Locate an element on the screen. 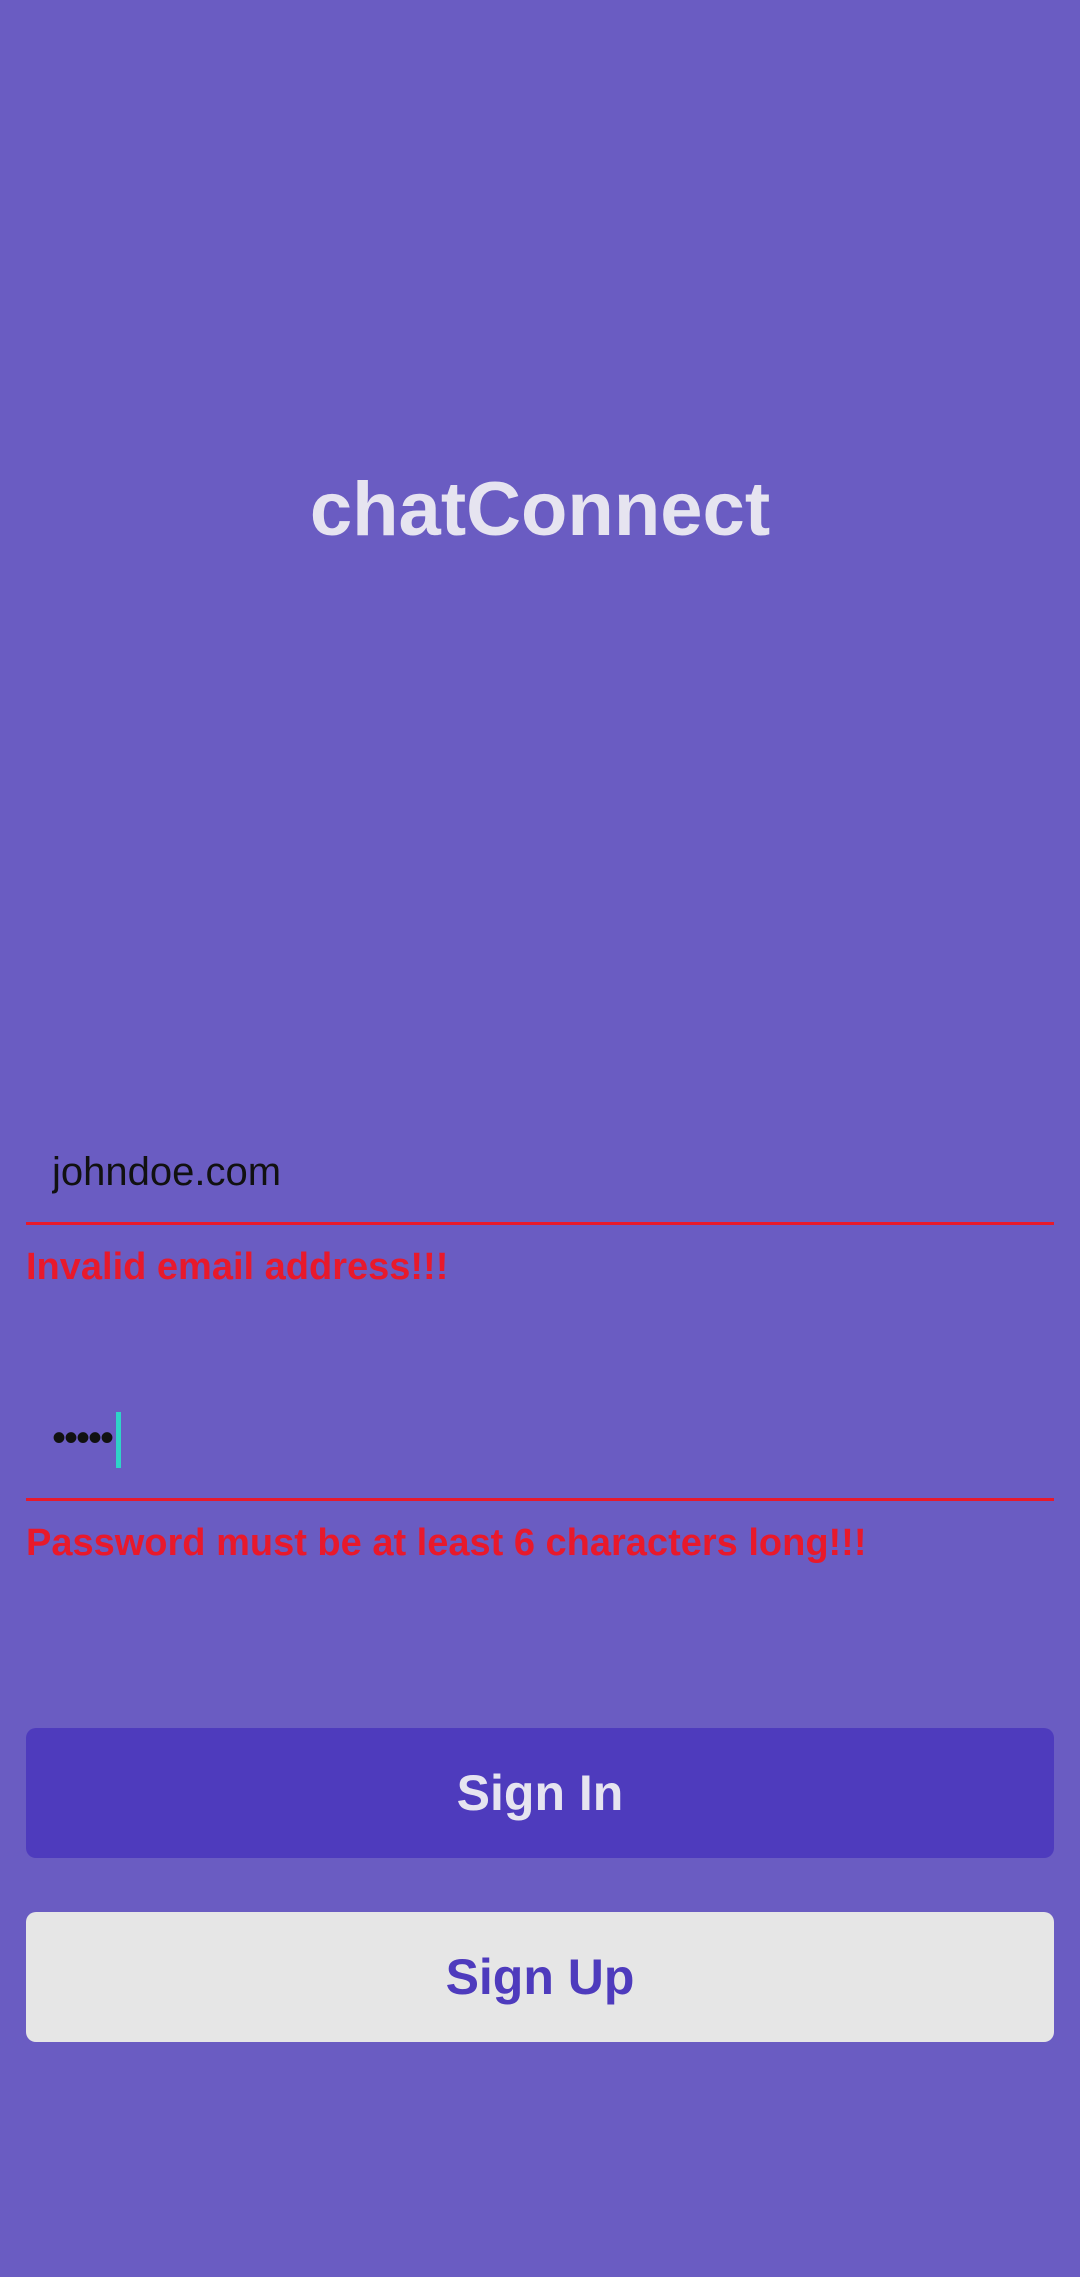 Image resolution: width=1080 pixels, height=2277 pixels. email-error-message: Invalid email address!!! is located at coordinates (237, 1267).